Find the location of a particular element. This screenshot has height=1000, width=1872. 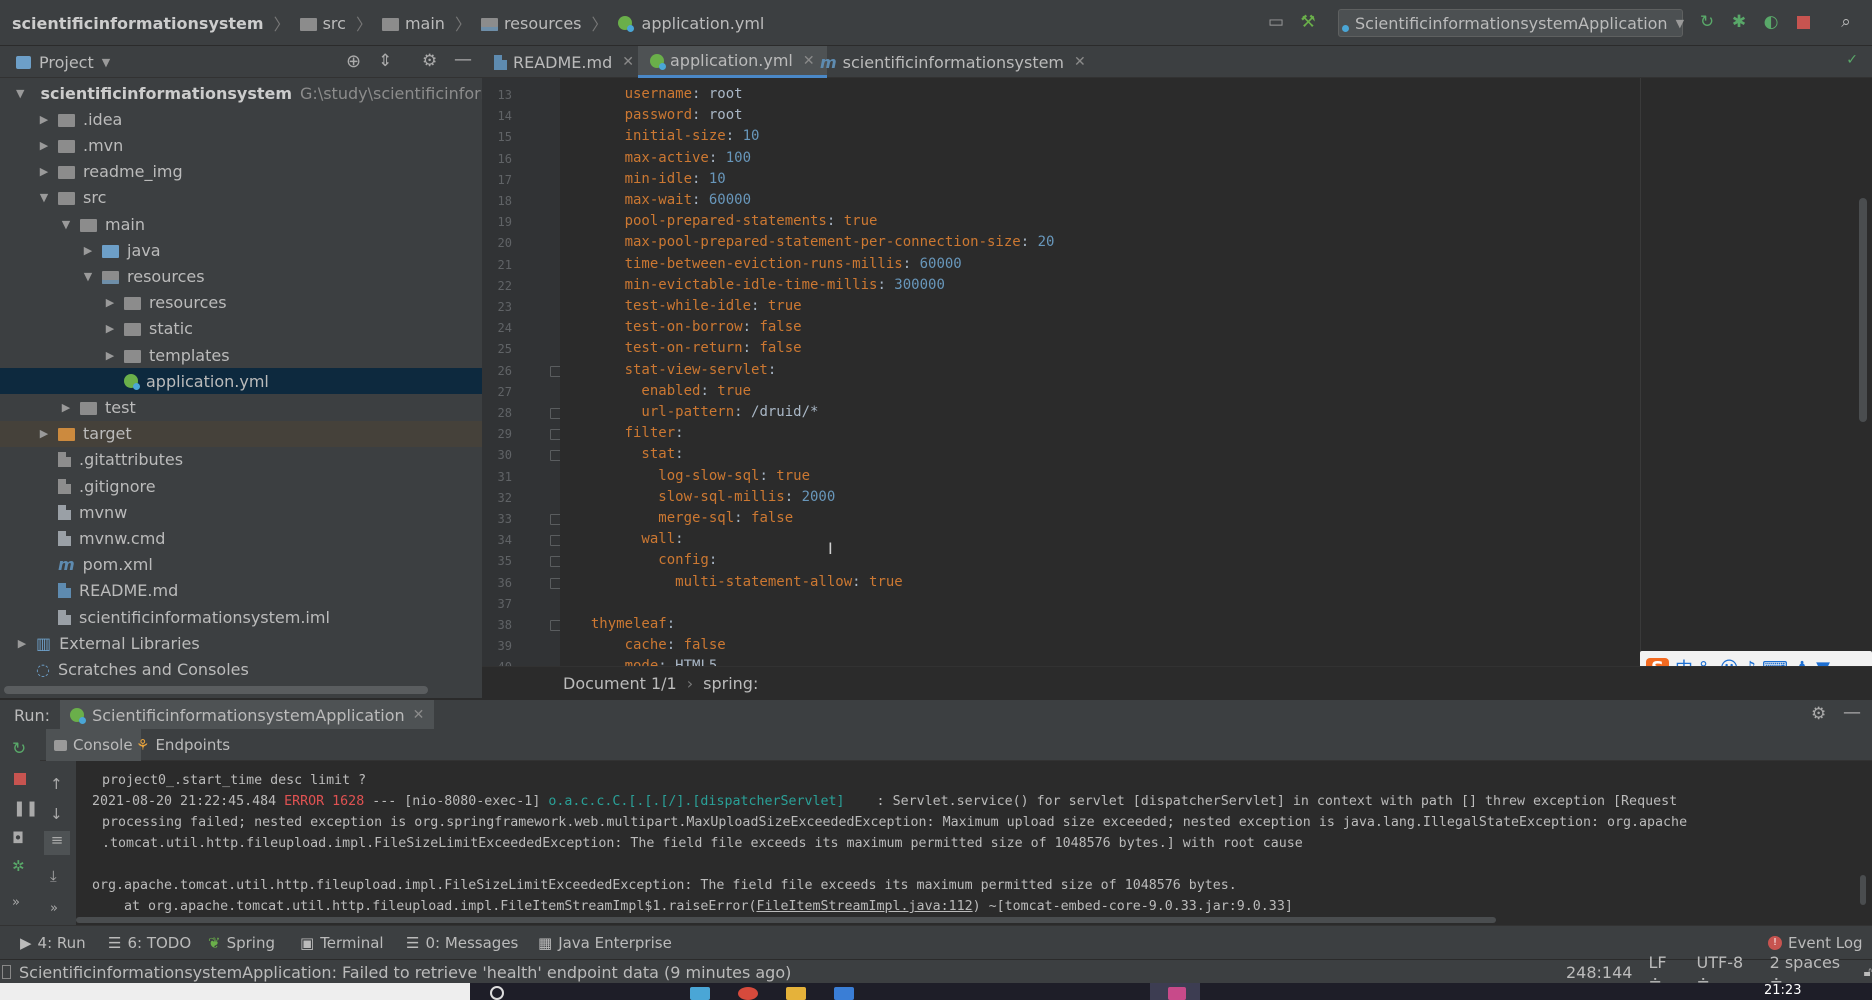

tree-item: ▶ resources is located at coordinates (241, 303).